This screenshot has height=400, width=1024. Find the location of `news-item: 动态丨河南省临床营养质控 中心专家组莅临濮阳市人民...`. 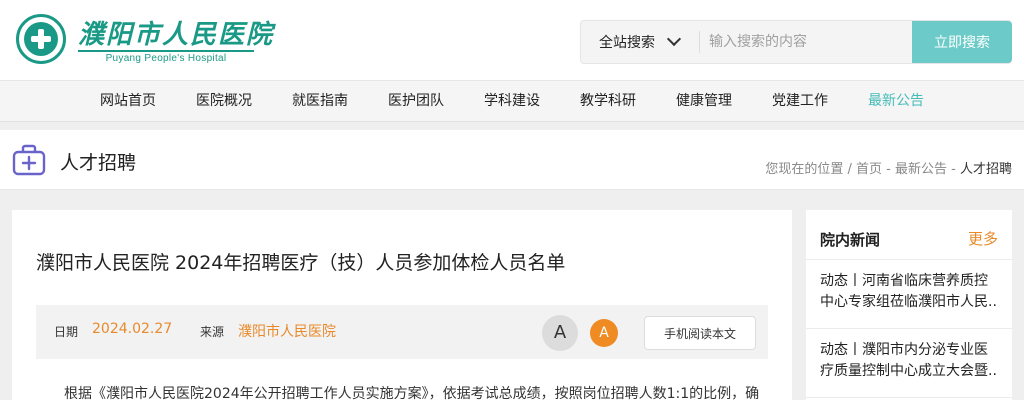

news-item: 动态丨河南省临床营养质控 中心专家组莅临濮阳市人民... is located at coordinates (909, 295).